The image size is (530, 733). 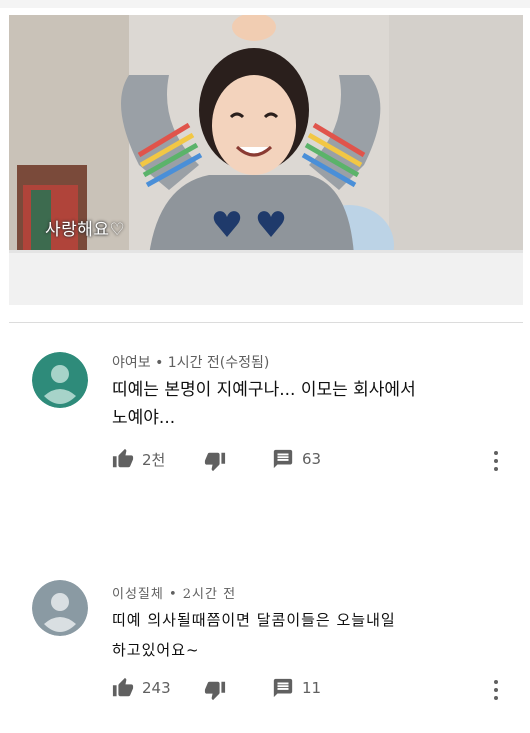 What do you see at coordinates (264, 390) in the screenshot?
I see `comment-text-line: 띠예는 본명이 지예구나... 이모는 회사에서` at bounding box center [264, 390].